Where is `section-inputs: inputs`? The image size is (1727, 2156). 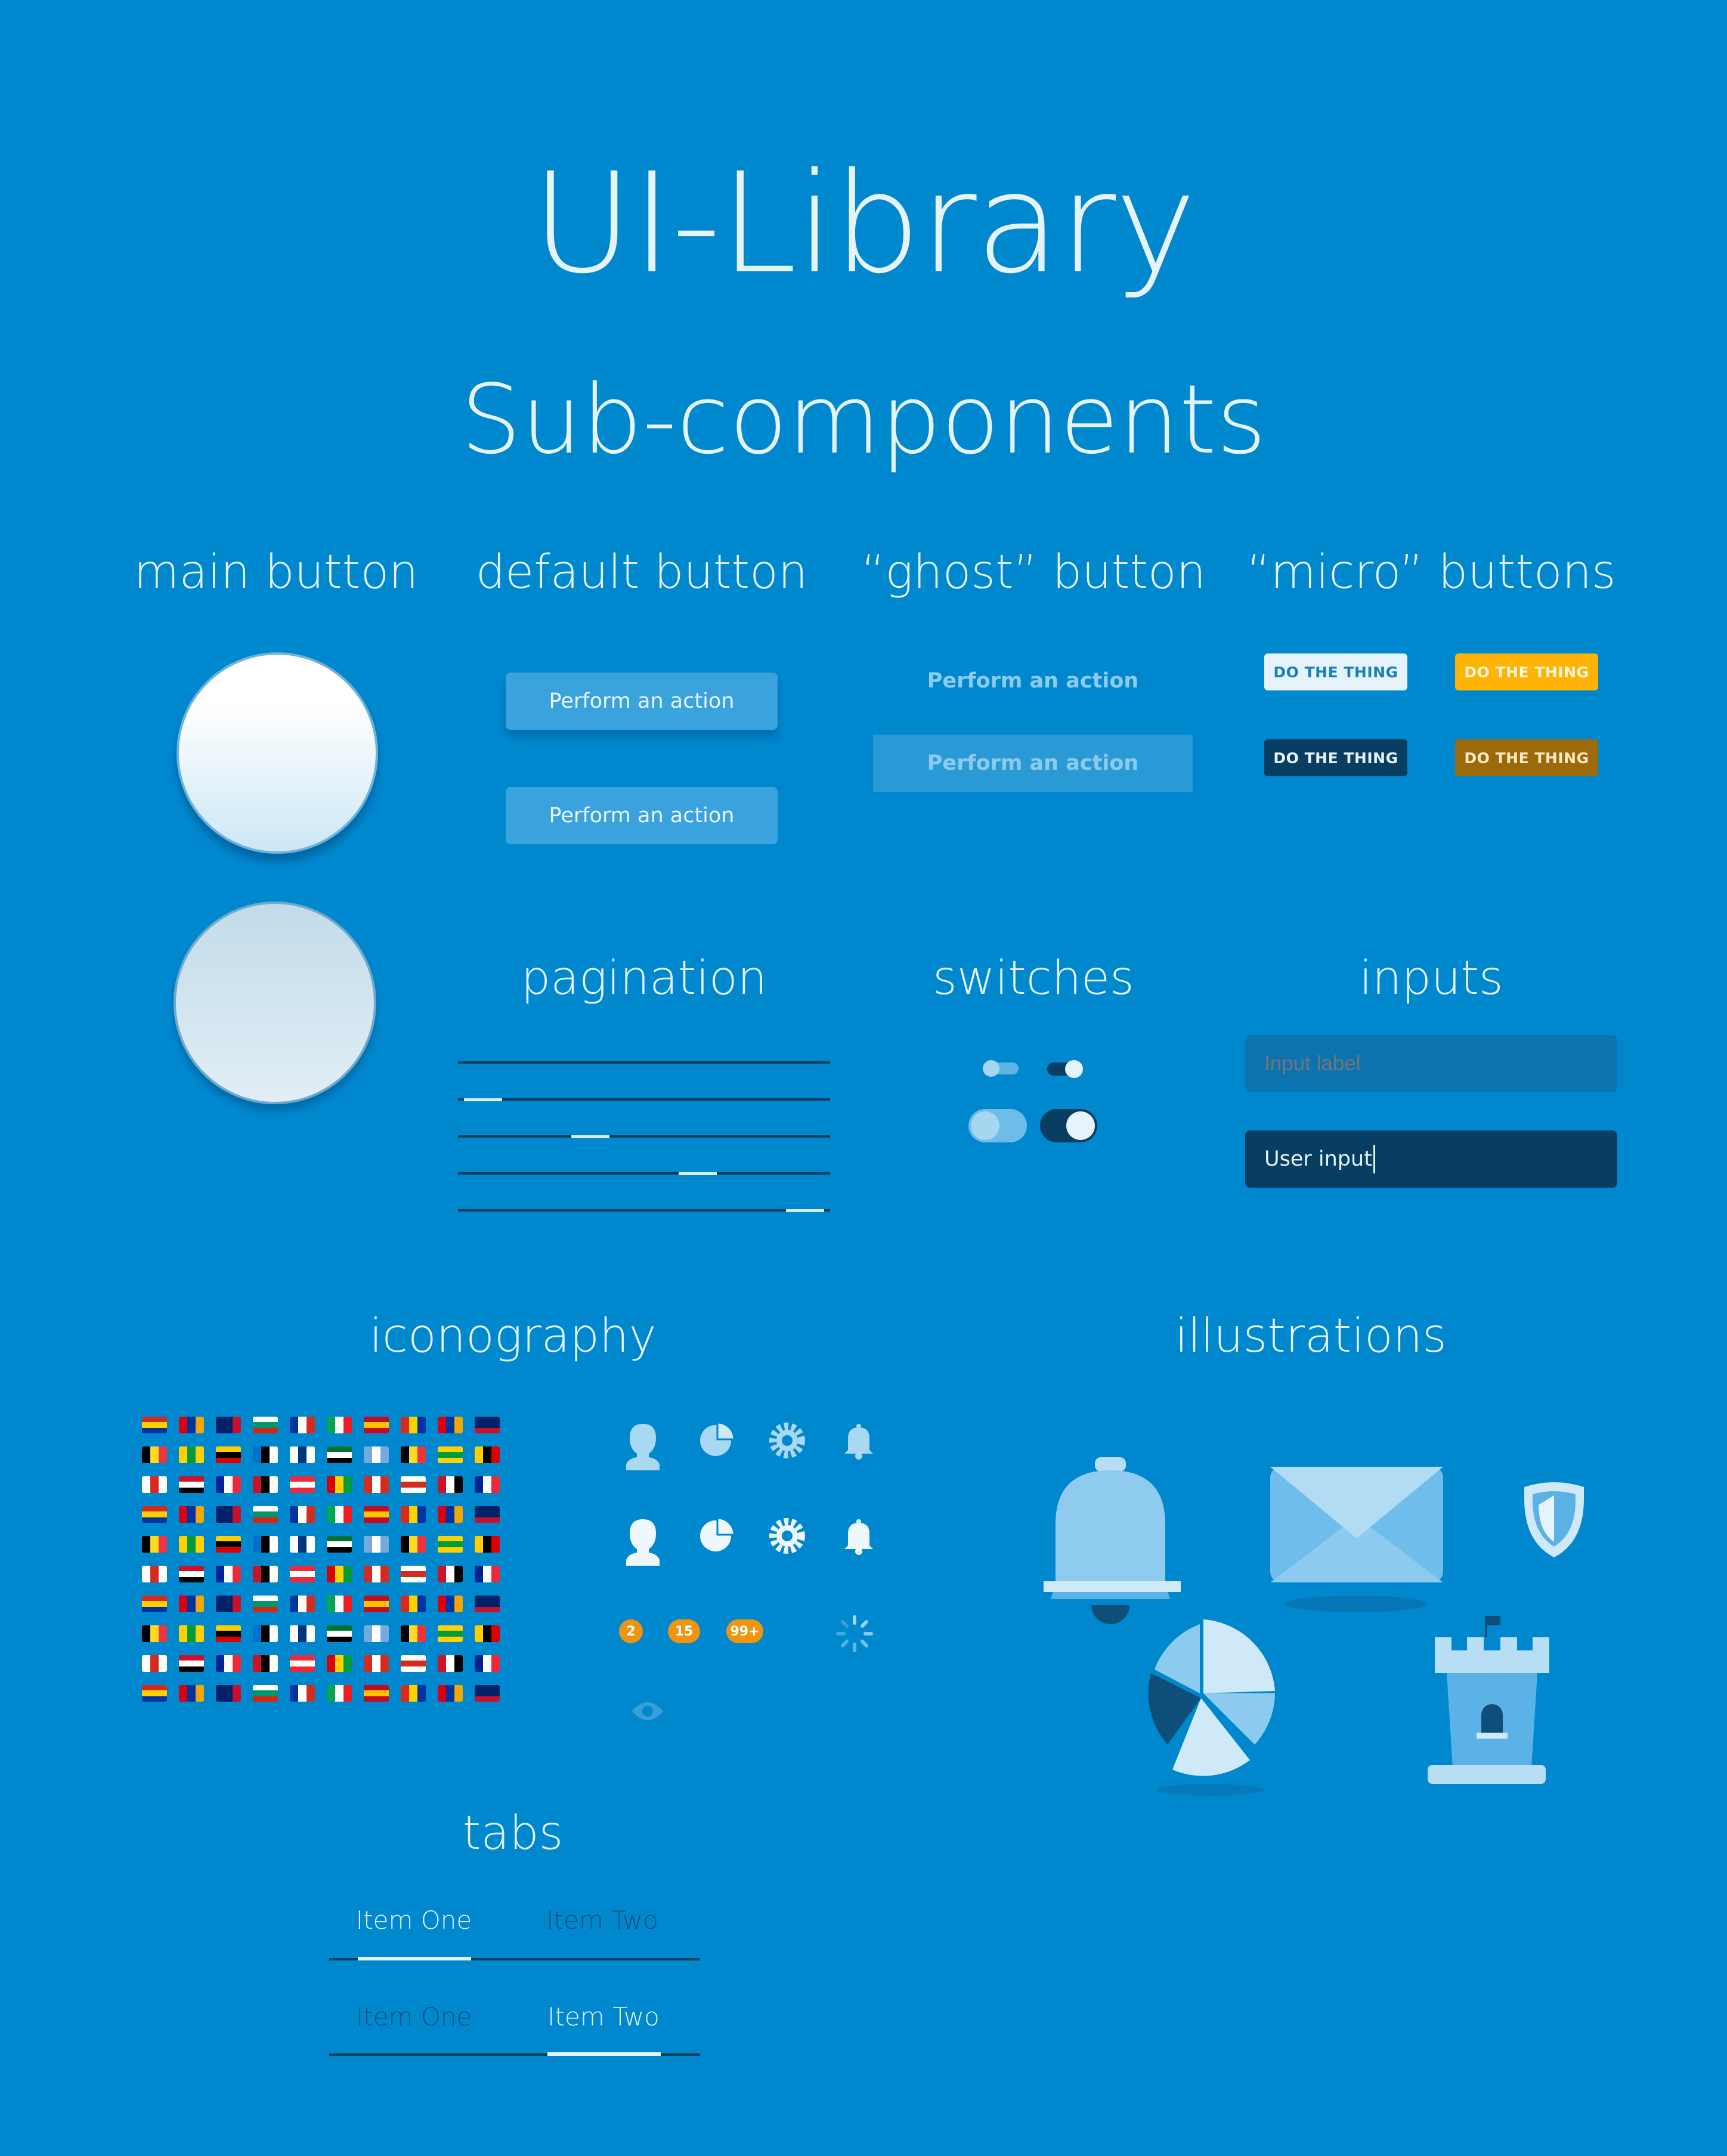
section-inputs: inputs is located at coordinates (1431, 978).